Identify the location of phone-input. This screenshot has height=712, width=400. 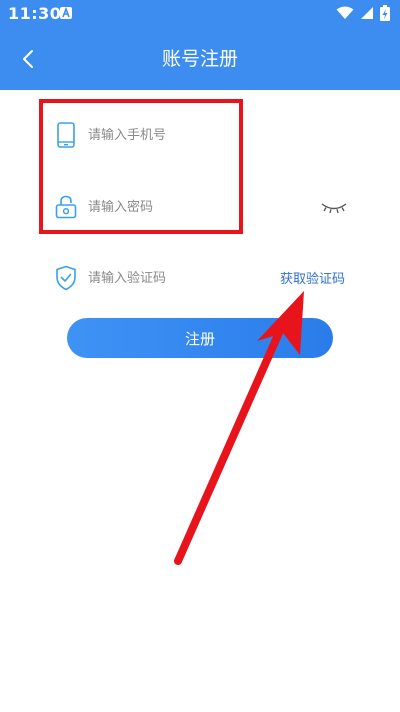
(158, 135).